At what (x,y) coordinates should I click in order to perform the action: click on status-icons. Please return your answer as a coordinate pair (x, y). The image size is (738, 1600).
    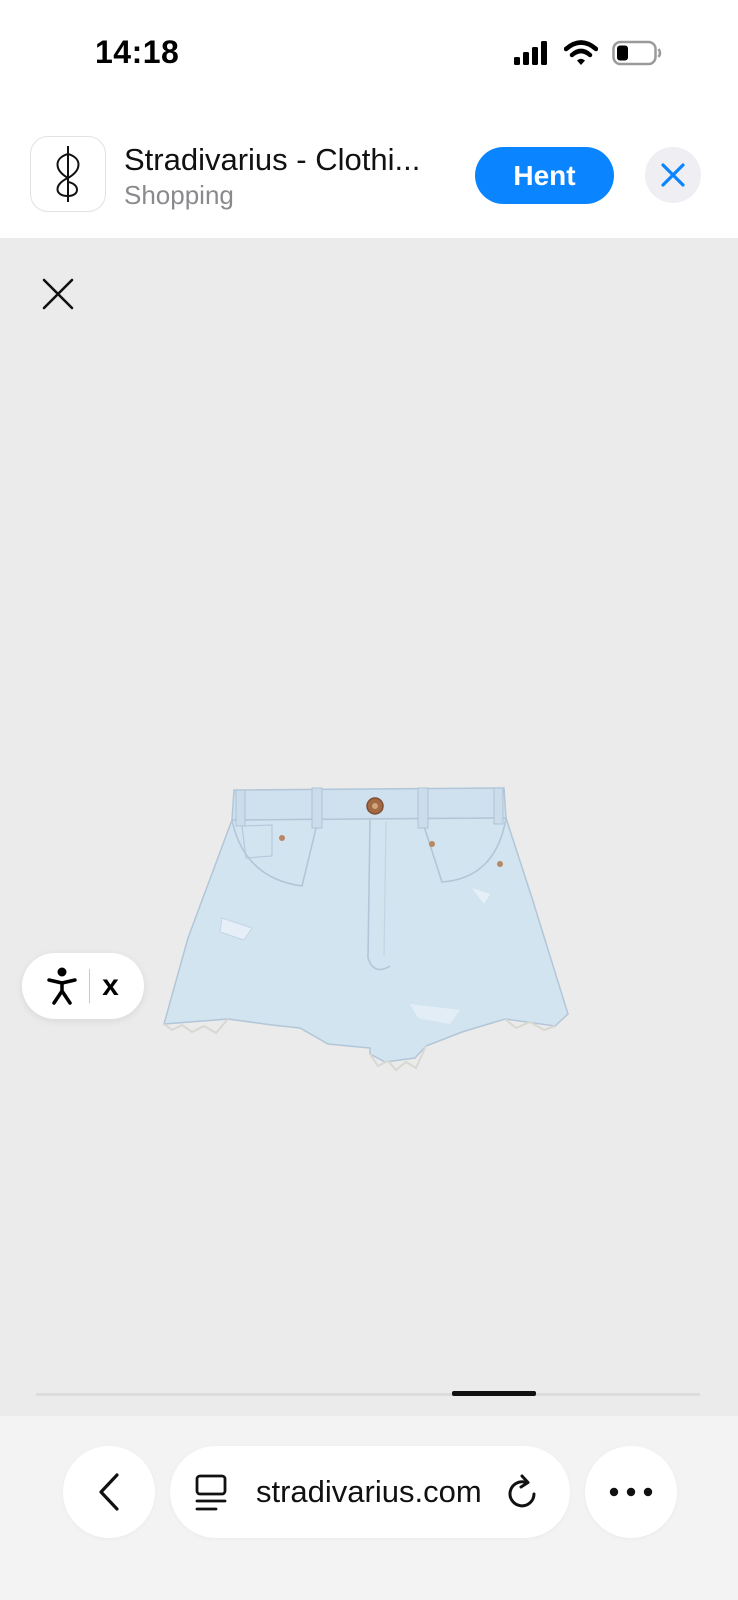
    Looking at the image, I should click on (588, 55).